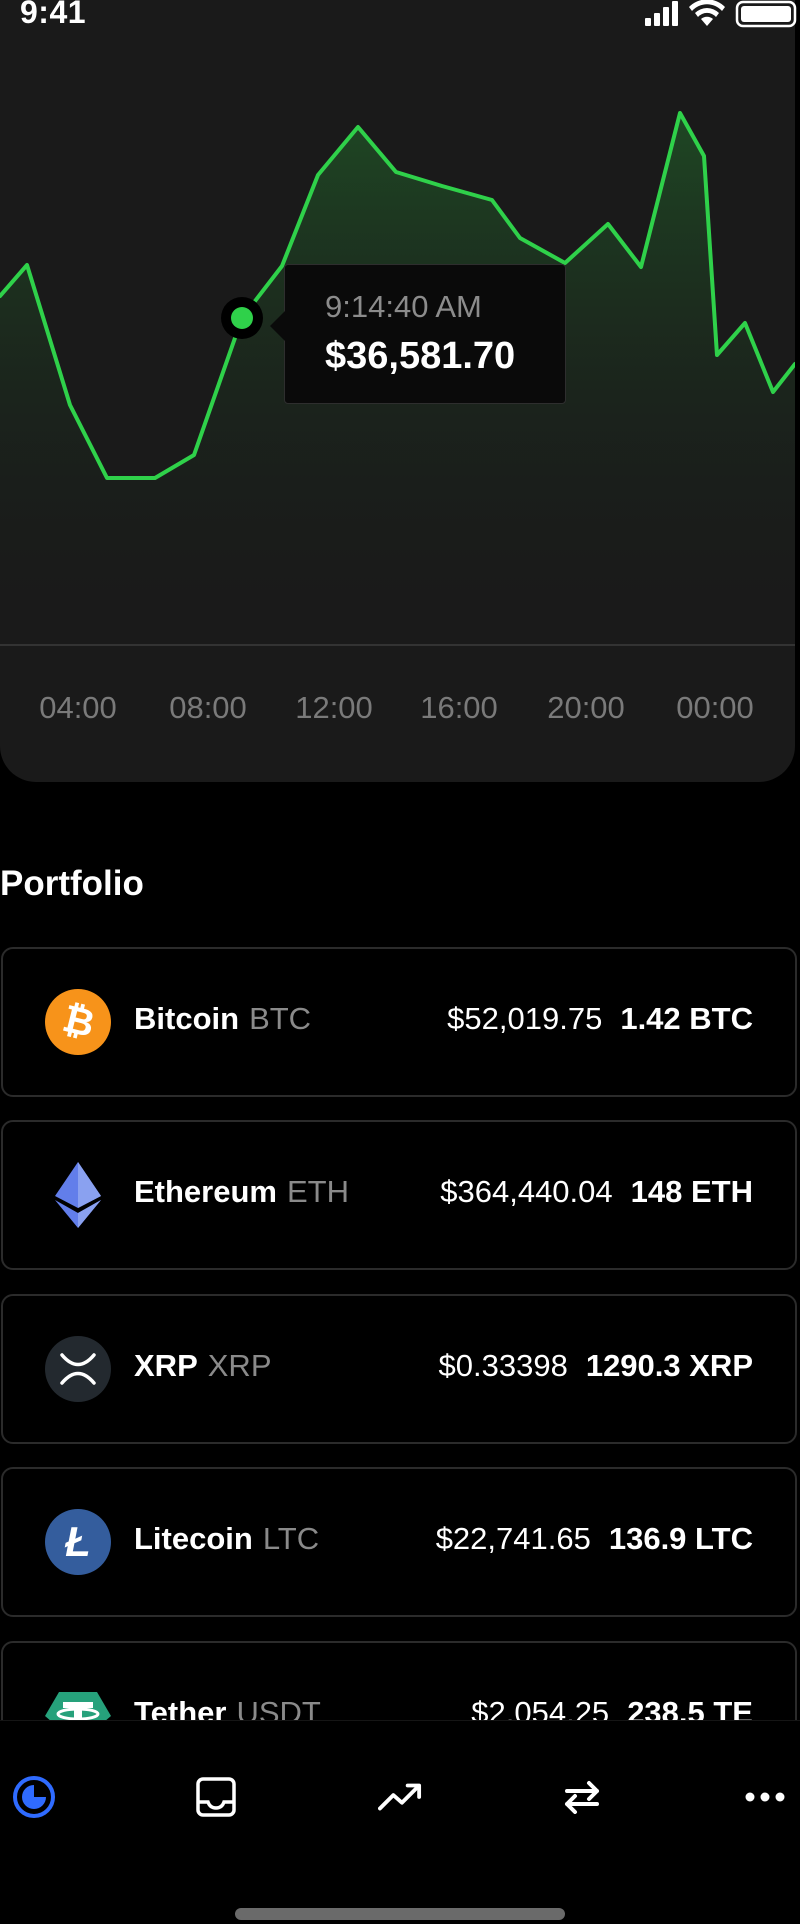  What do you see at coordinates (686, 1018) in the screenshot?
I see `asset-holding: 1.42 BTC` at bounding box center [686, 1018].